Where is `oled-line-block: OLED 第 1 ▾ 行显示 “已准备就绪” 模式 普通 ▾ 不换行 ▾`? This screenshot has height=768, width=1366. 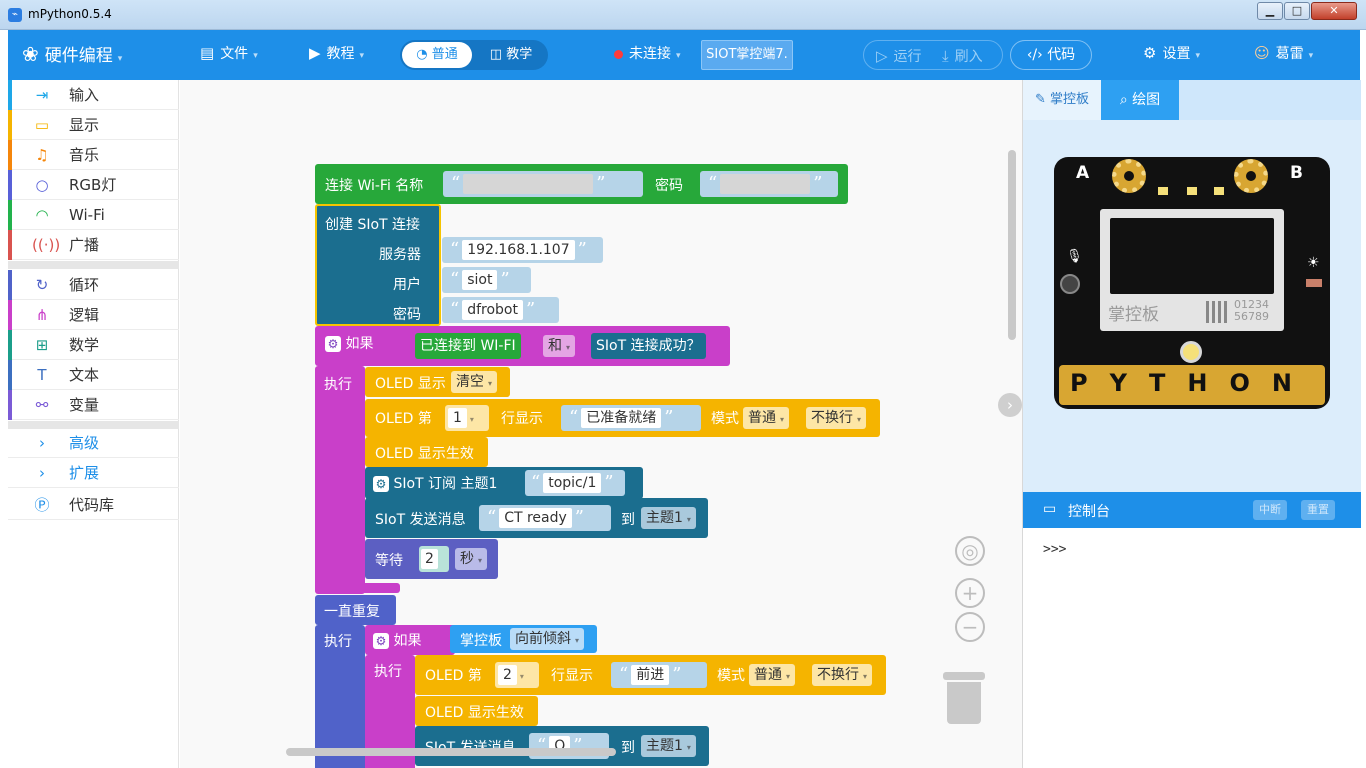
oled-line-block: OLED 第 1 ▾ 行显示 “已准备就绪” 模式 普通 ▾ 不换行 ▾ is located at coordinates (622, 418).